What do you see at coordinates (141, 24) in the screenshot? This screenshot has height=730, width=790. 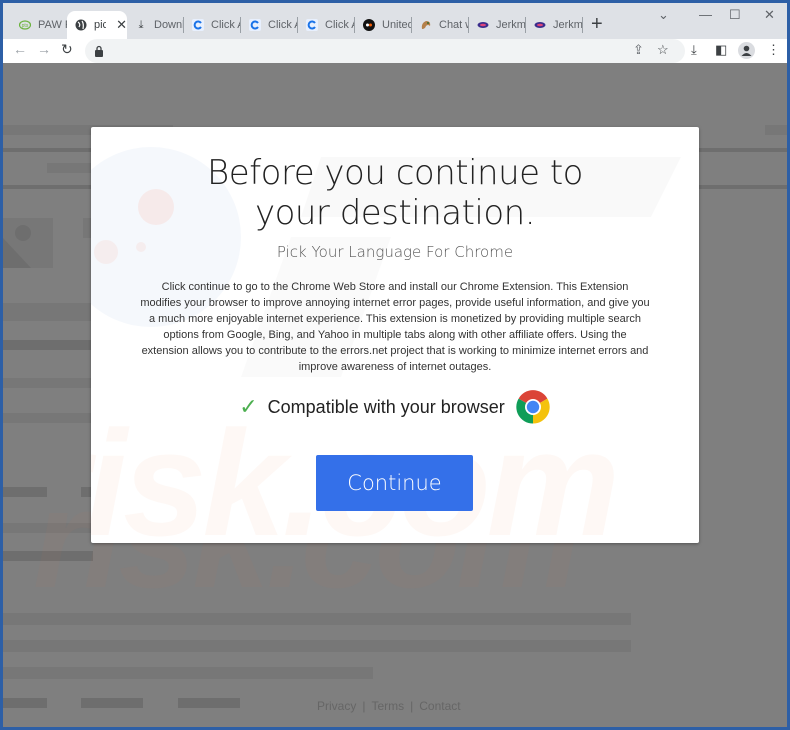 I see `download-icon: ⤓` at bounding box center [141, 24].